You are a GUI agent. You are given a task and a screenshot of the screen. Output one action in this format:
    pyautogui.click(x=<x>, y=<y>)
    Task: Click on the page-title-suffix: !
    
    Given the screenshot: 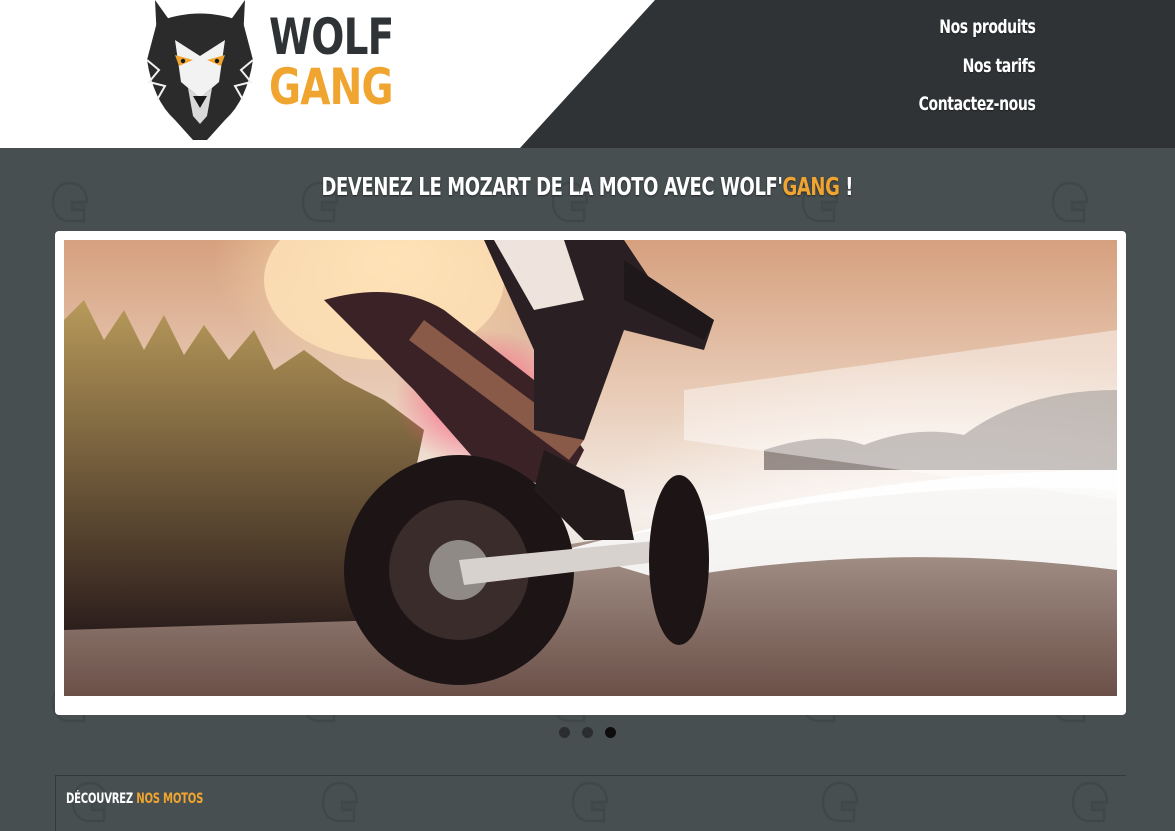 What is the action you would take?
    pyautogui.click(x=846, y=186)
    